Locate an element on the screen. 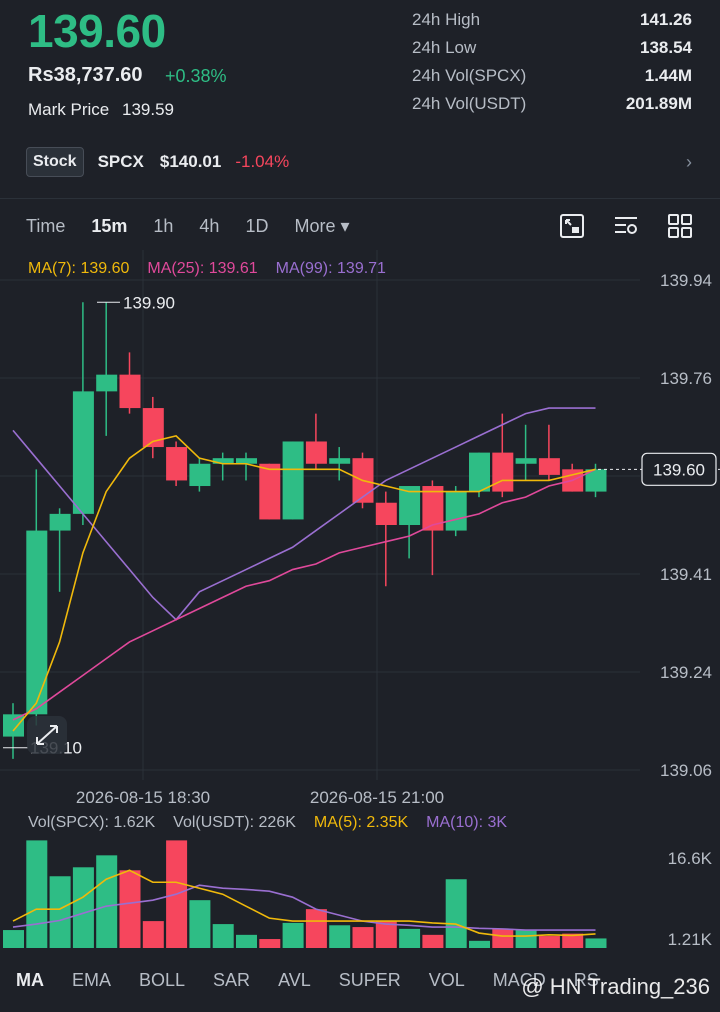  layout-grid-icon is located at coordinates (680, 226).